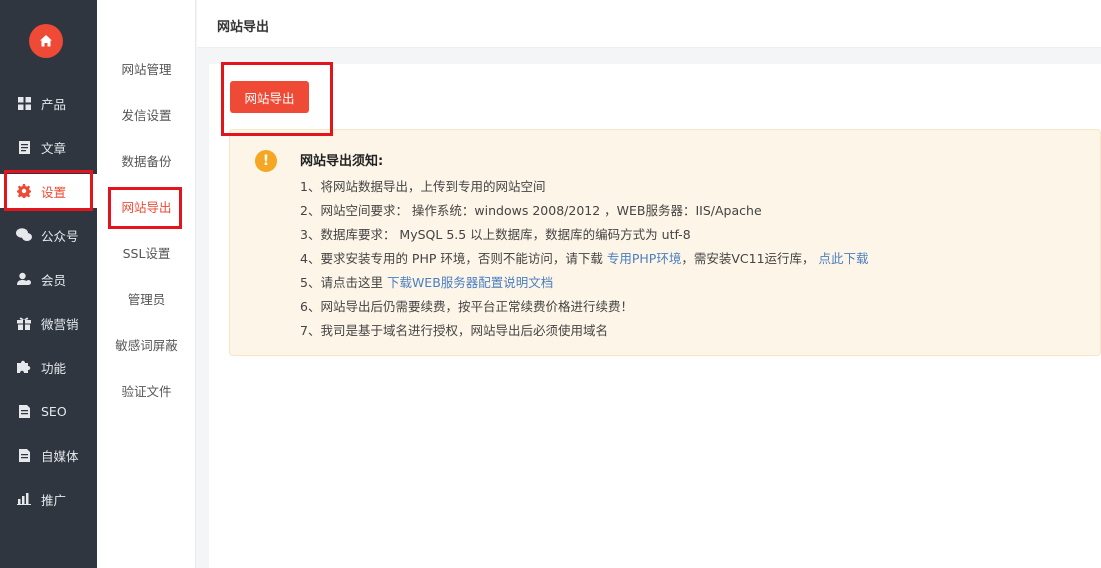  What do you see at coordinates (470, 282) in the screenshot?
I see `server-config-doc-link: 下载WEB服务器配置说明文档` at bounding box center [470, 282].